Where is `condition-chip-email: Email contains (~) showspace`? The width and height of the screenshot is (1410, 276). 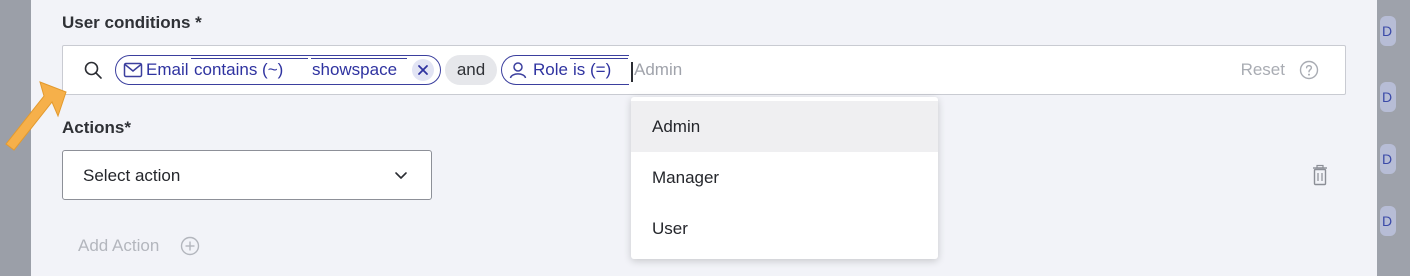
condition-chip-email: Email contains (~) showspace is located at coordinates (278, 70).